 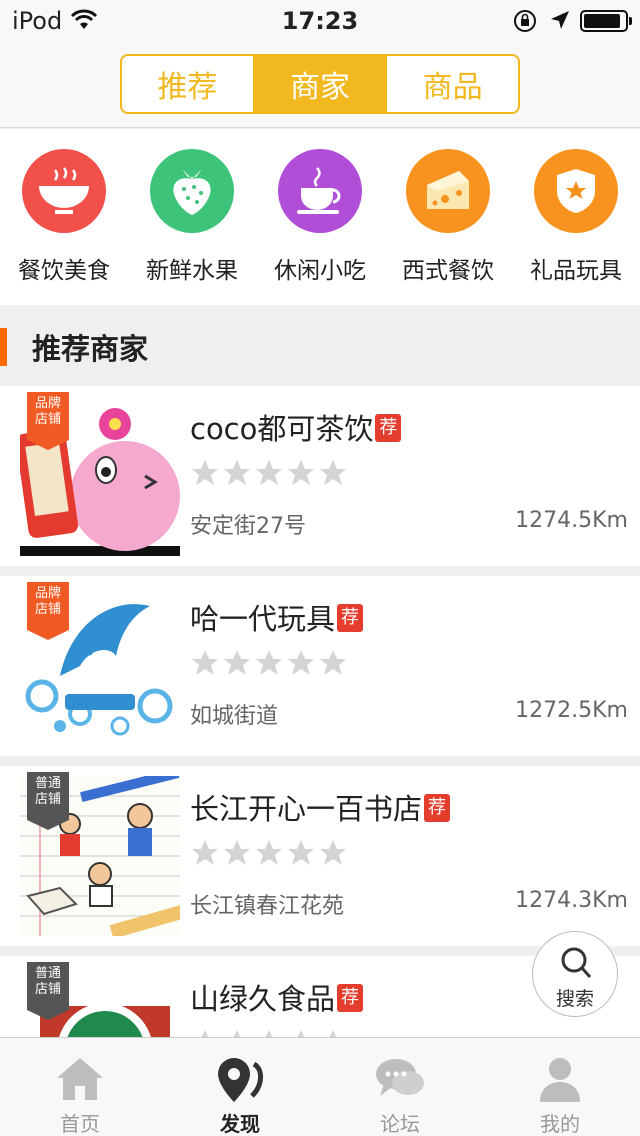 I want to click on category-gifts: 礼品玩具, so click(x=576, y=217).